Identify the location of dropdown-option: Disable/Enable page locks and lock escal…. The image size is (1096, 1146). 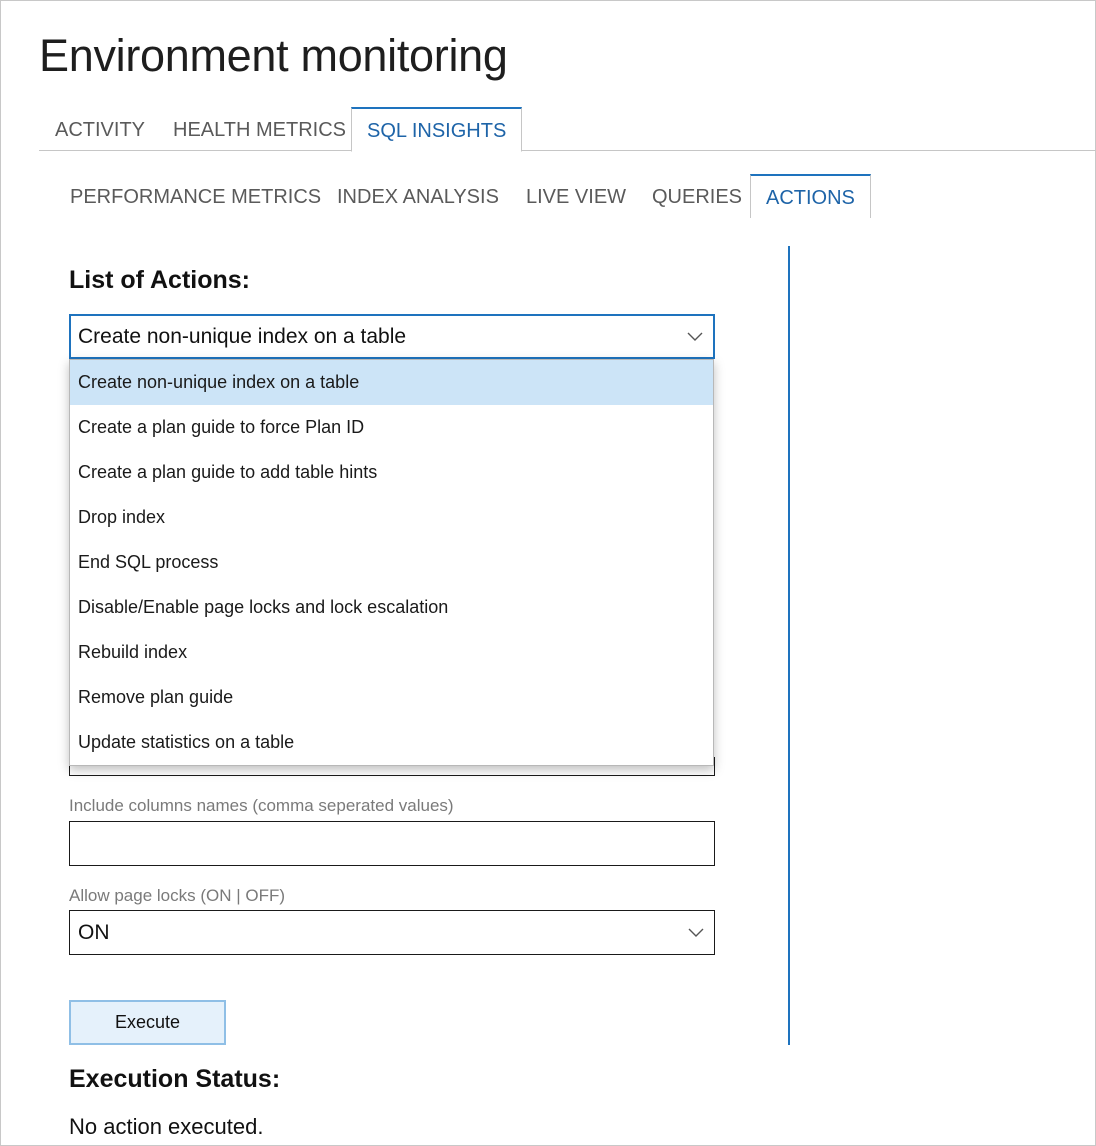
(391, 607).